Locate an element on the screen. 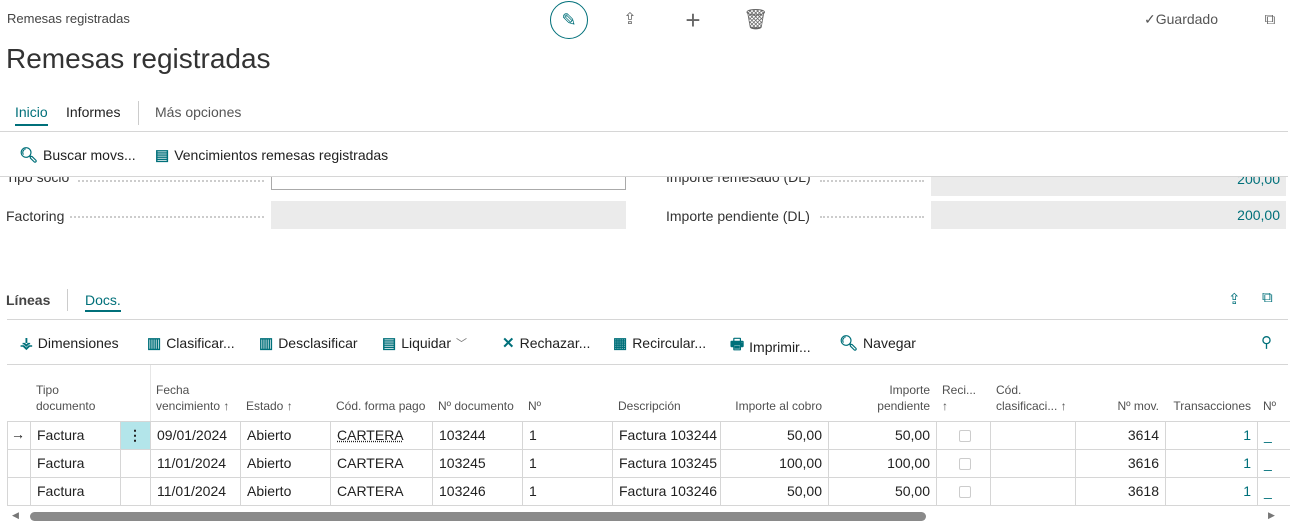 The image size is (1290, 530). saved-status: ✓Guardado is located at coordinates (1181, 19).